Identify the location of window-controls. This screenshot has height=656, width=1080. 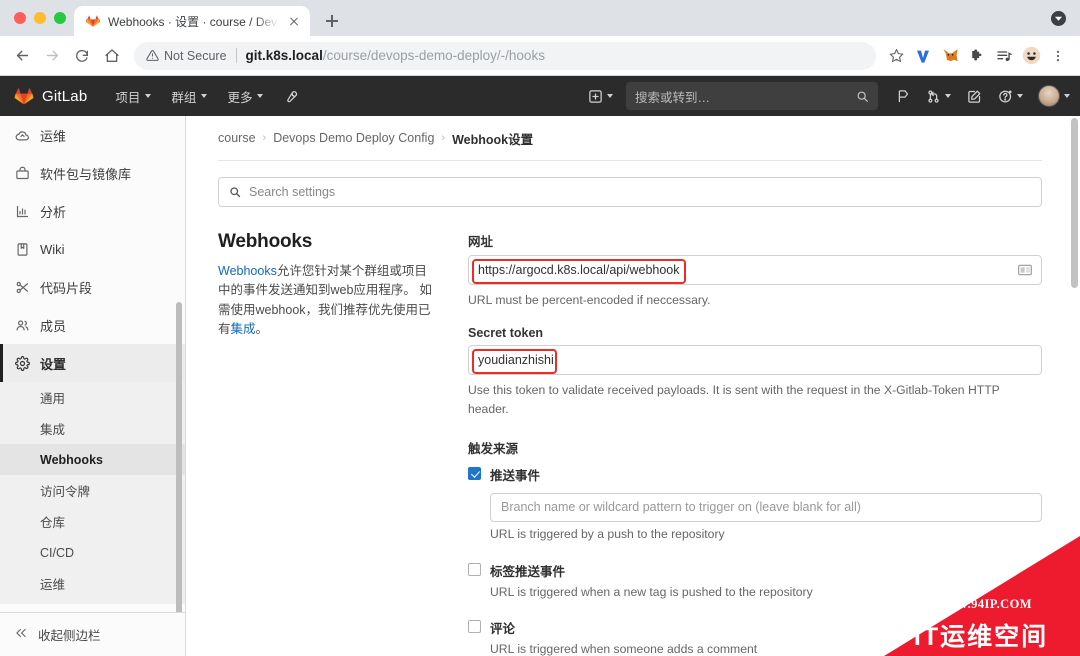
(42, 18).